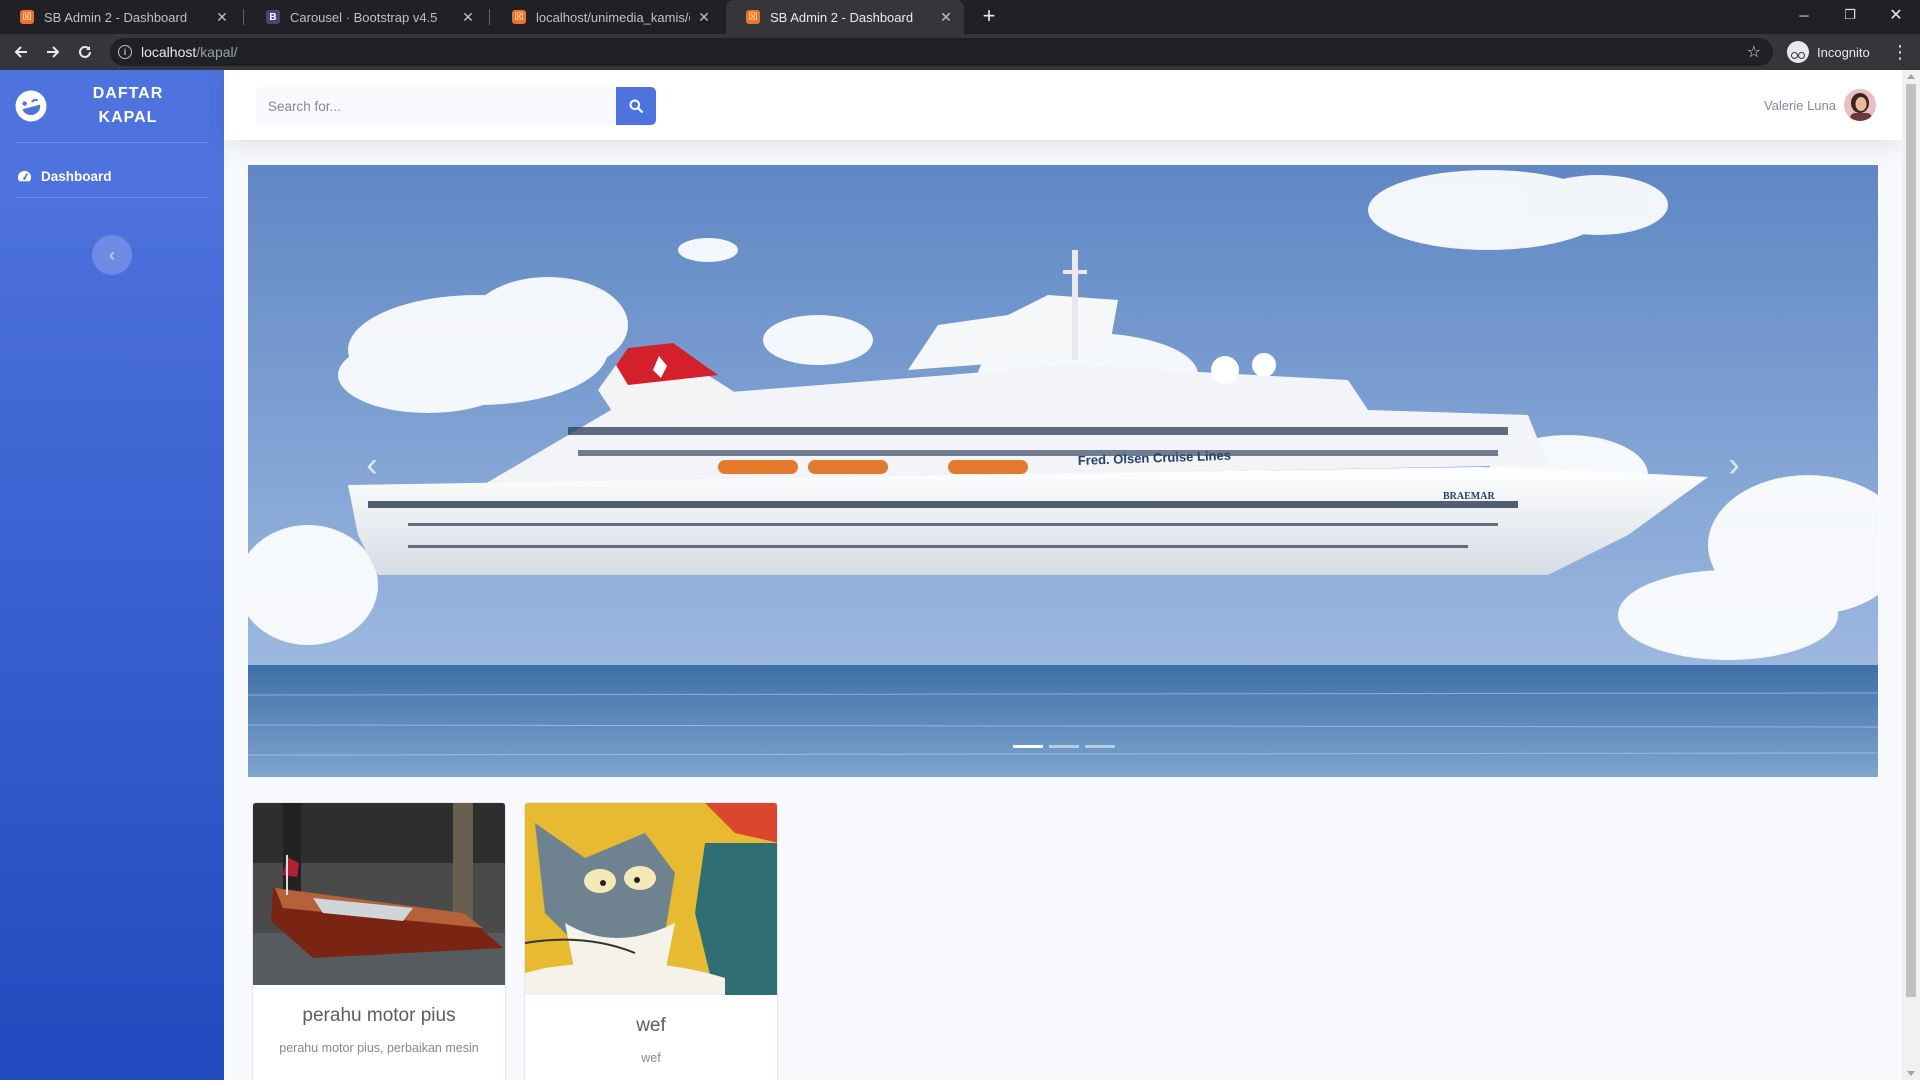  I want to click on incognito-label: Incognito, so click(1843, 52).